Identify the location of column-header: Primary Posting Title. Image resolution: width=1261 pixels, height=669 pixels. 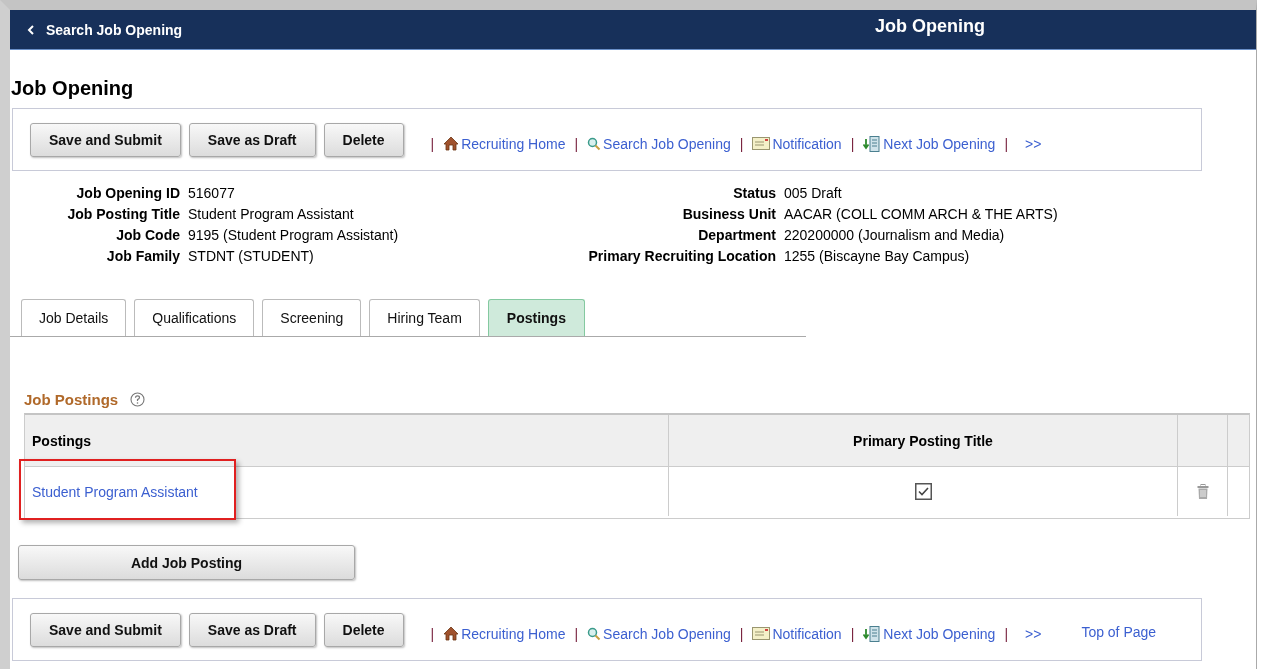
(923, 440).